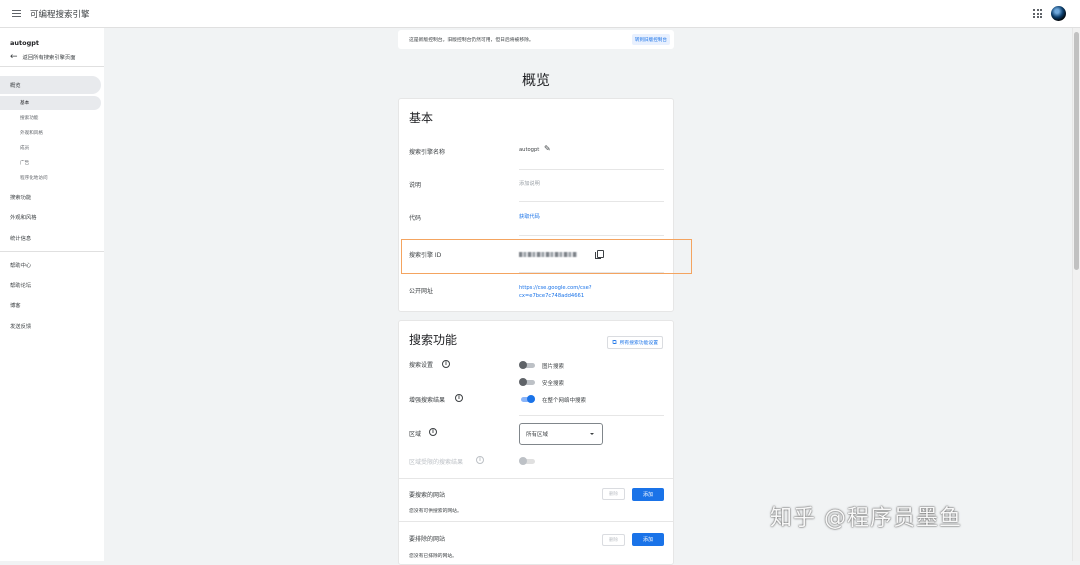 The width and height of the screenshot is (1080, 565). What do you see at coordinates (648, 494) in the screenshot?
I see `add-site-button: 添加` at bounding box center [648, 494].